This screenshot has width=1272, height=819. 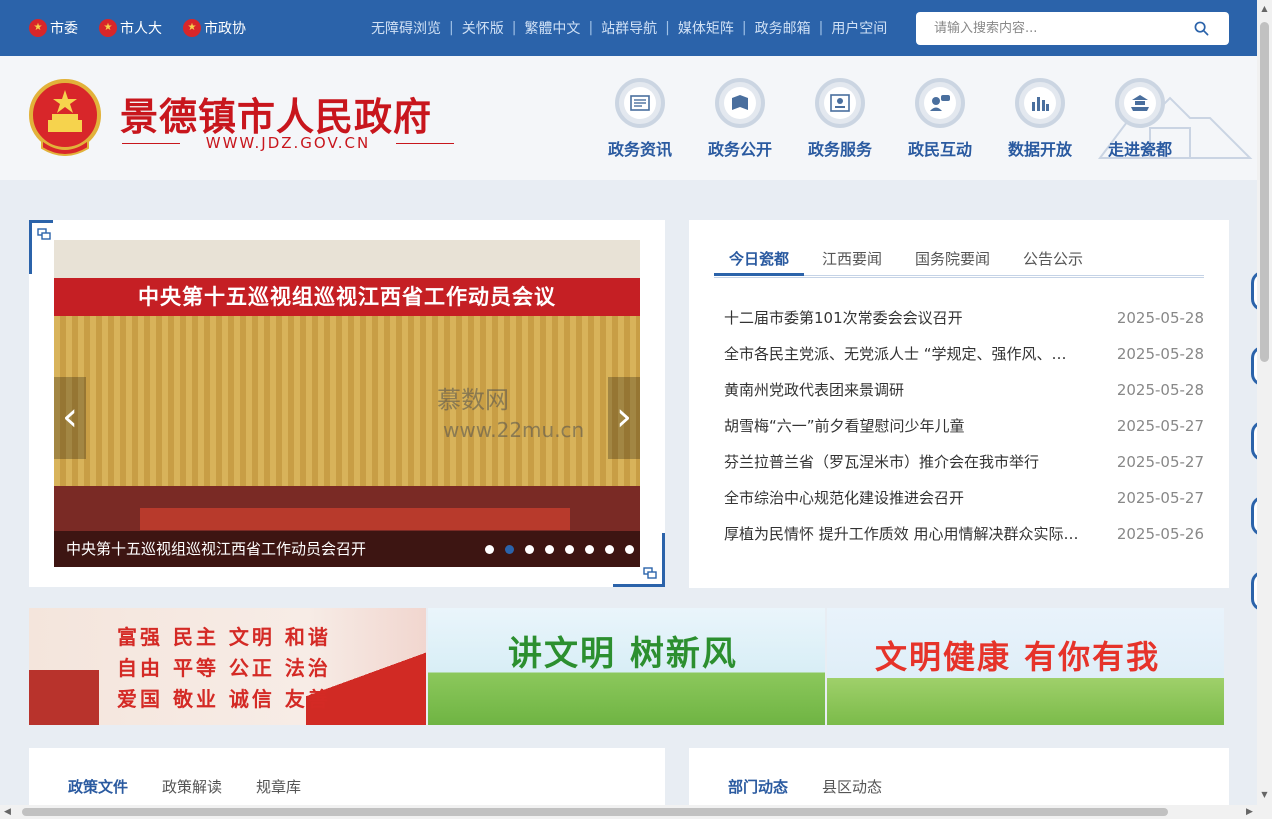 I want to click on news-title: 黄南州党政代表团来景调研, so click(x=913, y=397).